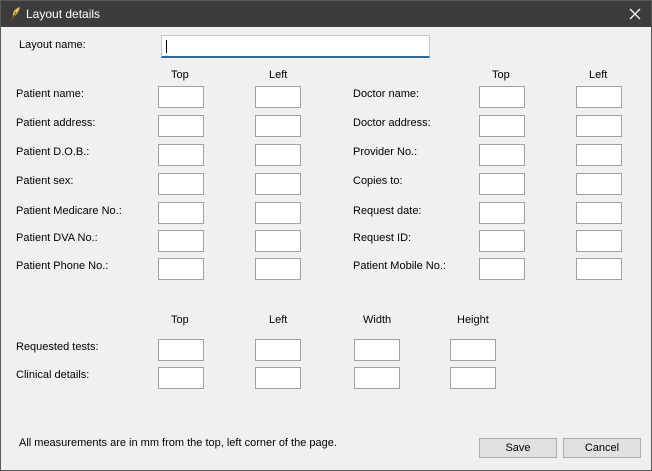 The width and height of the screenshot is (652, 471). What do you see at coordinates (278, 269) in the screenshot?
I see `patient-phone-left-input` at bounding box center [278, 269].